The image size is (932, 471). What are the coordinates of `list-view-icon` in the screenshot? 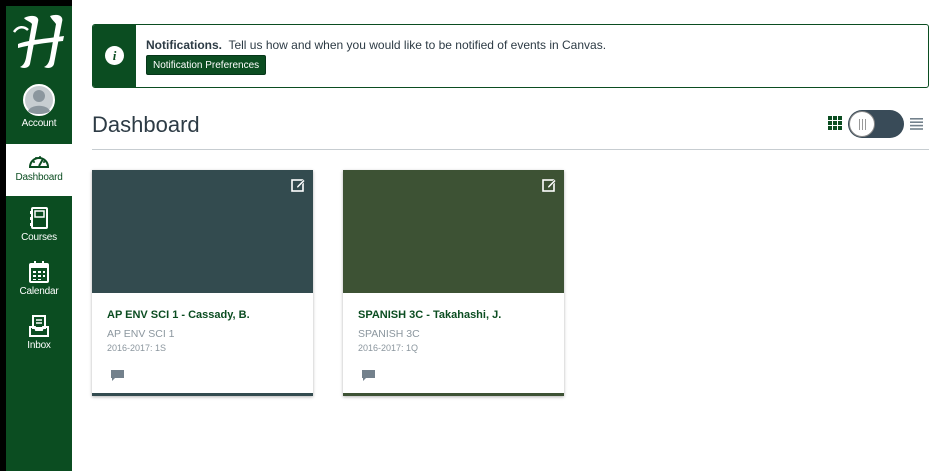 It's located at (916, 124).